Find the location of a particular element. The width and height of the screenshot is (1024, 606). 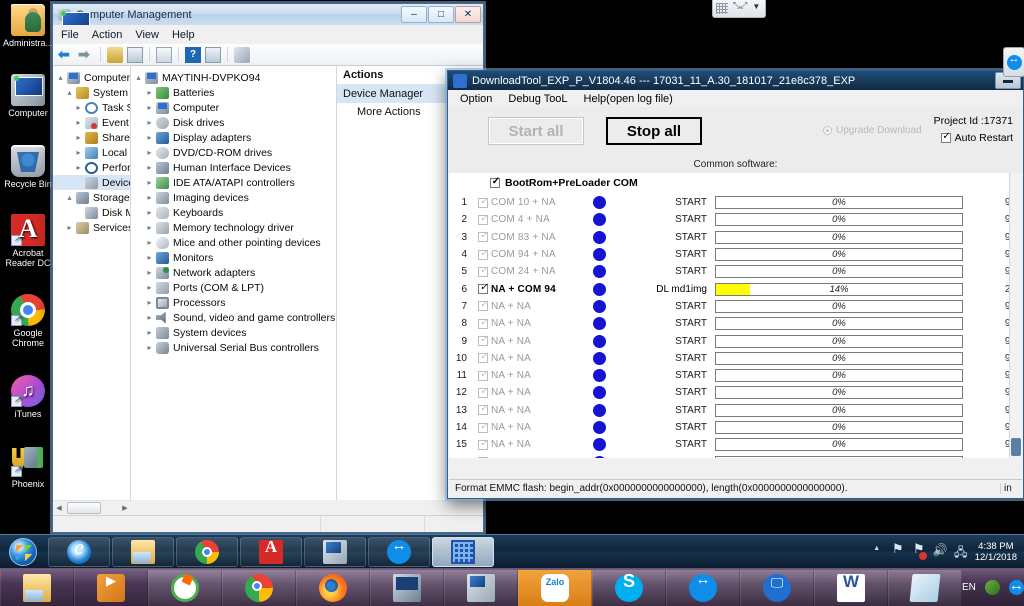

tree-item-device: Device is located at coordinates (91, 182).